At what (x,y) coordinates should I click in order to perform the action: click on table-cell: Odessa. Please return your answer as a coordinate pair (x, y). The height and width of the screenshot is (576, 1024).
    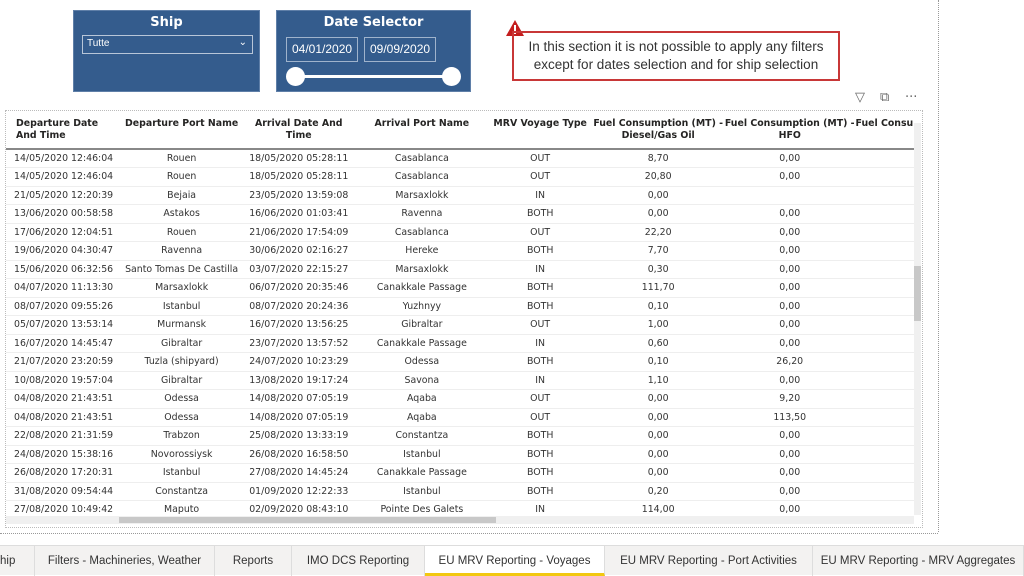
    Looking at the image, I should click on (181, 417).